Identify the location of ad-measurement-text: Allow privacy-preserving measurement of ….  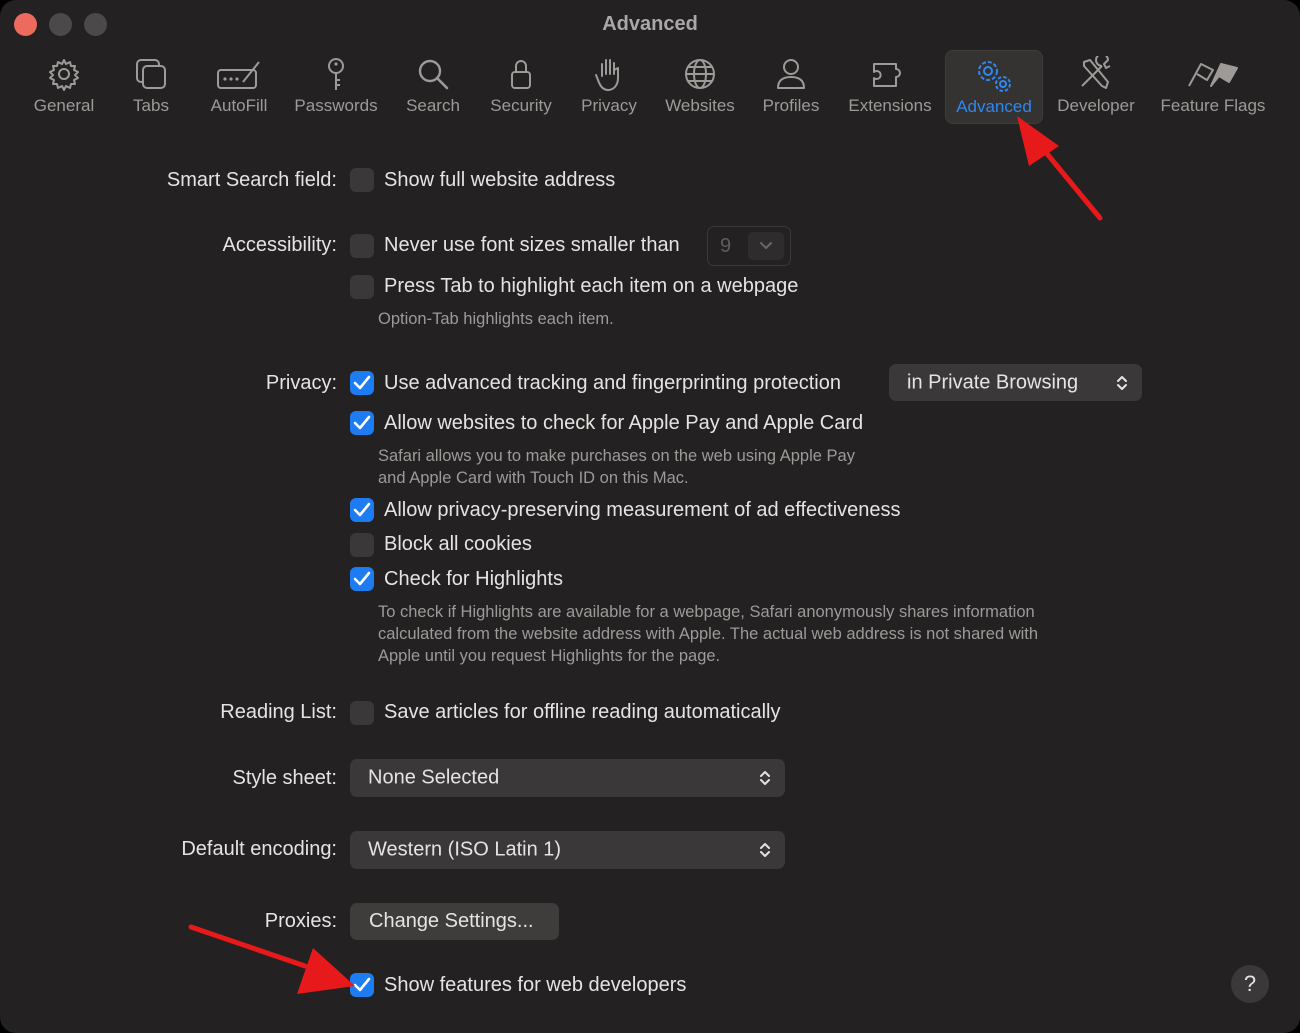
(642, 510).